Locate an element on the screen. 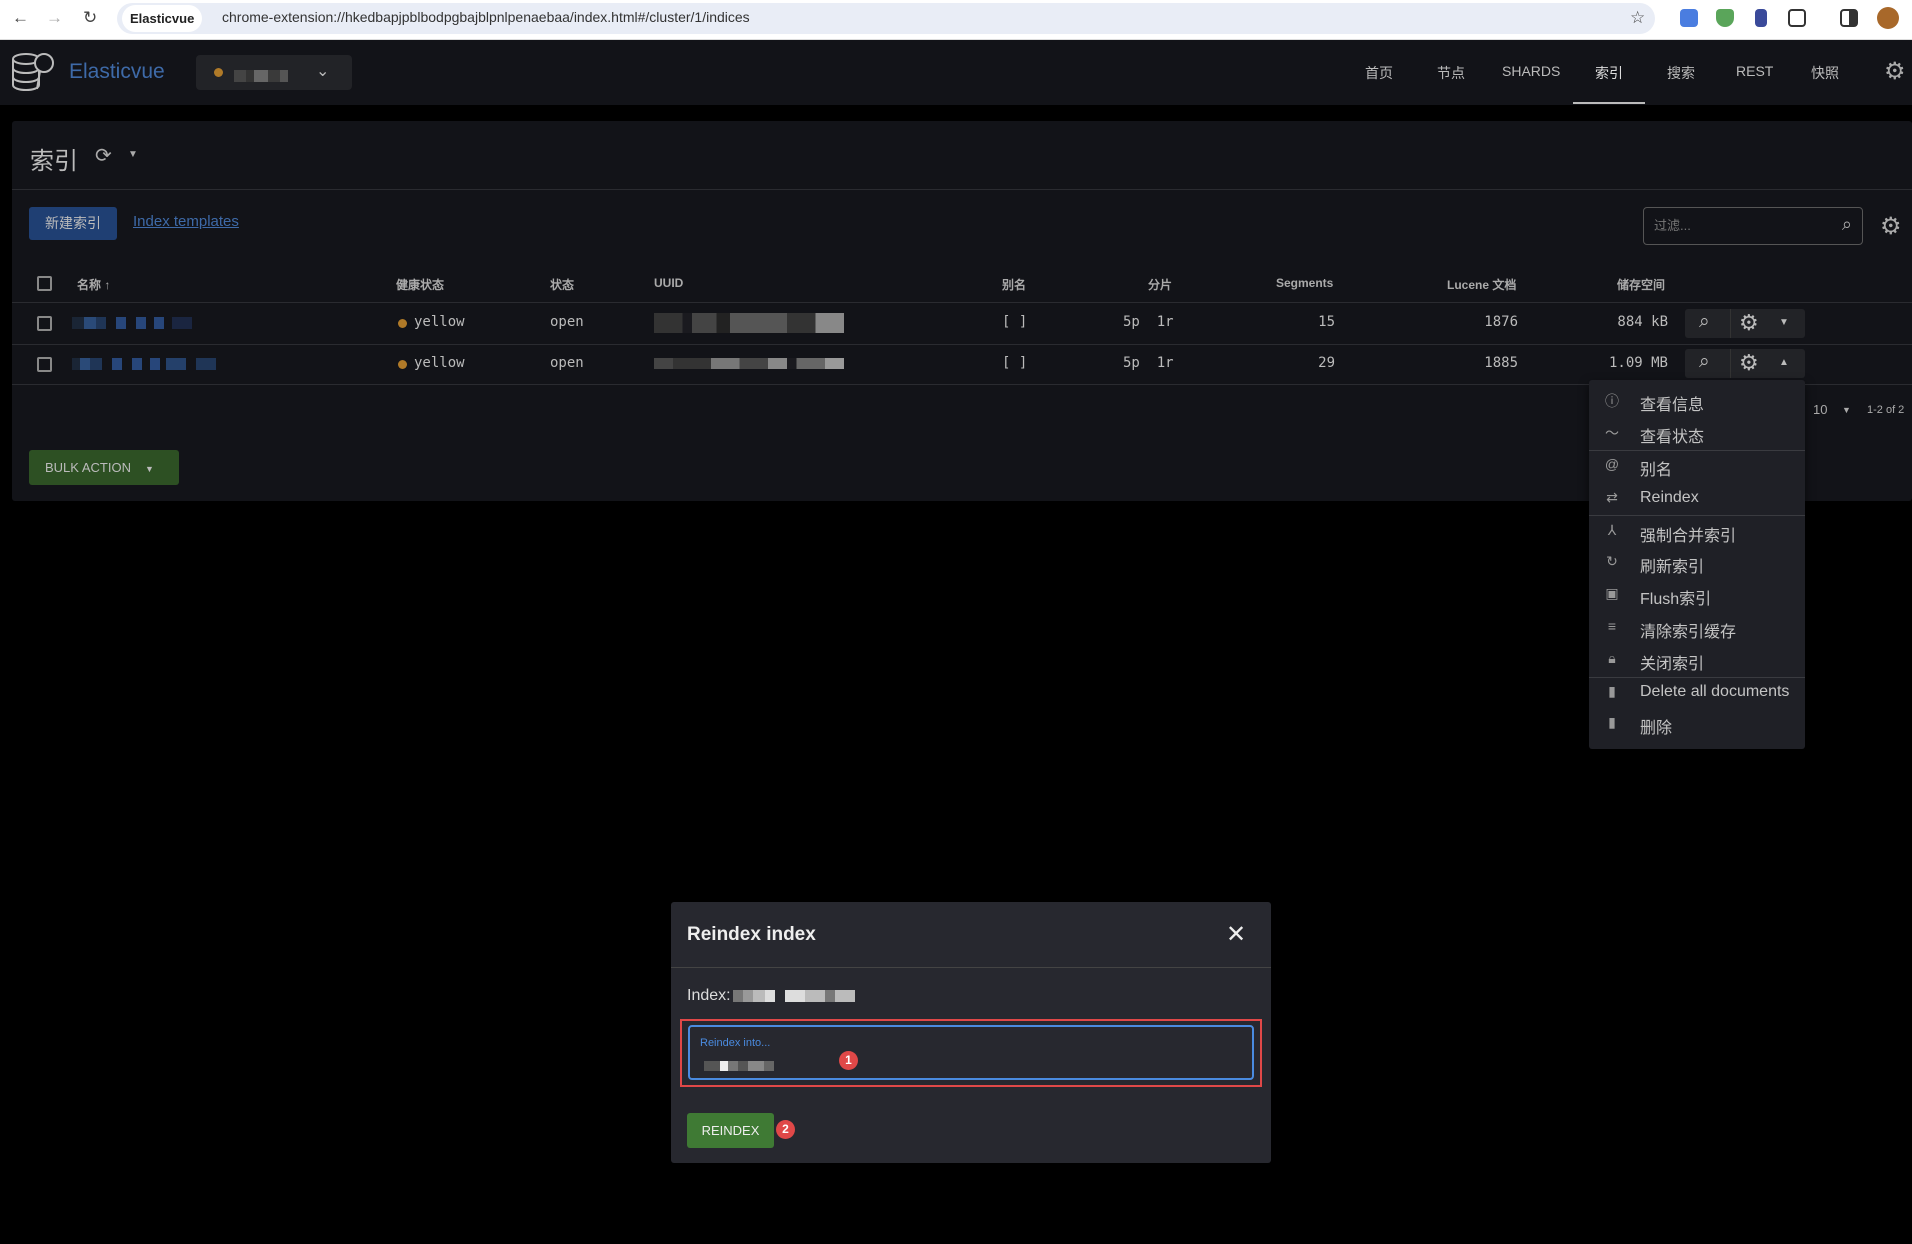 The height and width of the screenshot is (1244, 1912). brand-name: Elasticvue is located at coordinates (117, 72).